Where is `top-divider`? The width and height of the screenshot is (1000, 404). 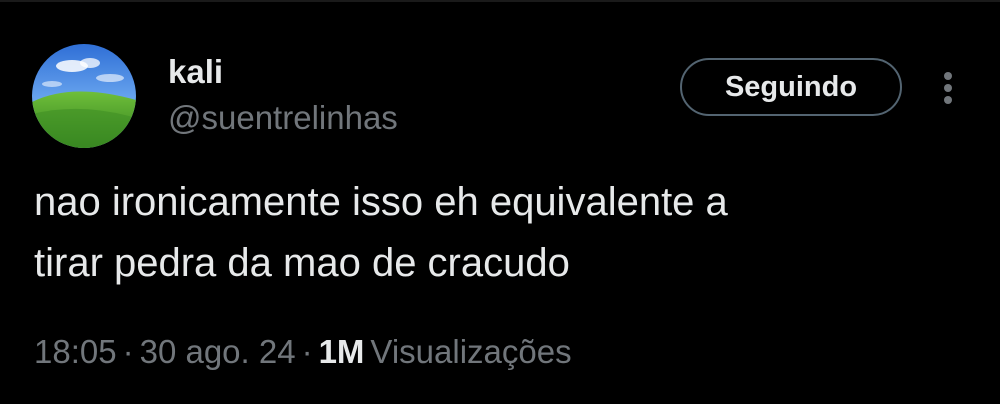
top-divider is located at coordinates (500, 1).